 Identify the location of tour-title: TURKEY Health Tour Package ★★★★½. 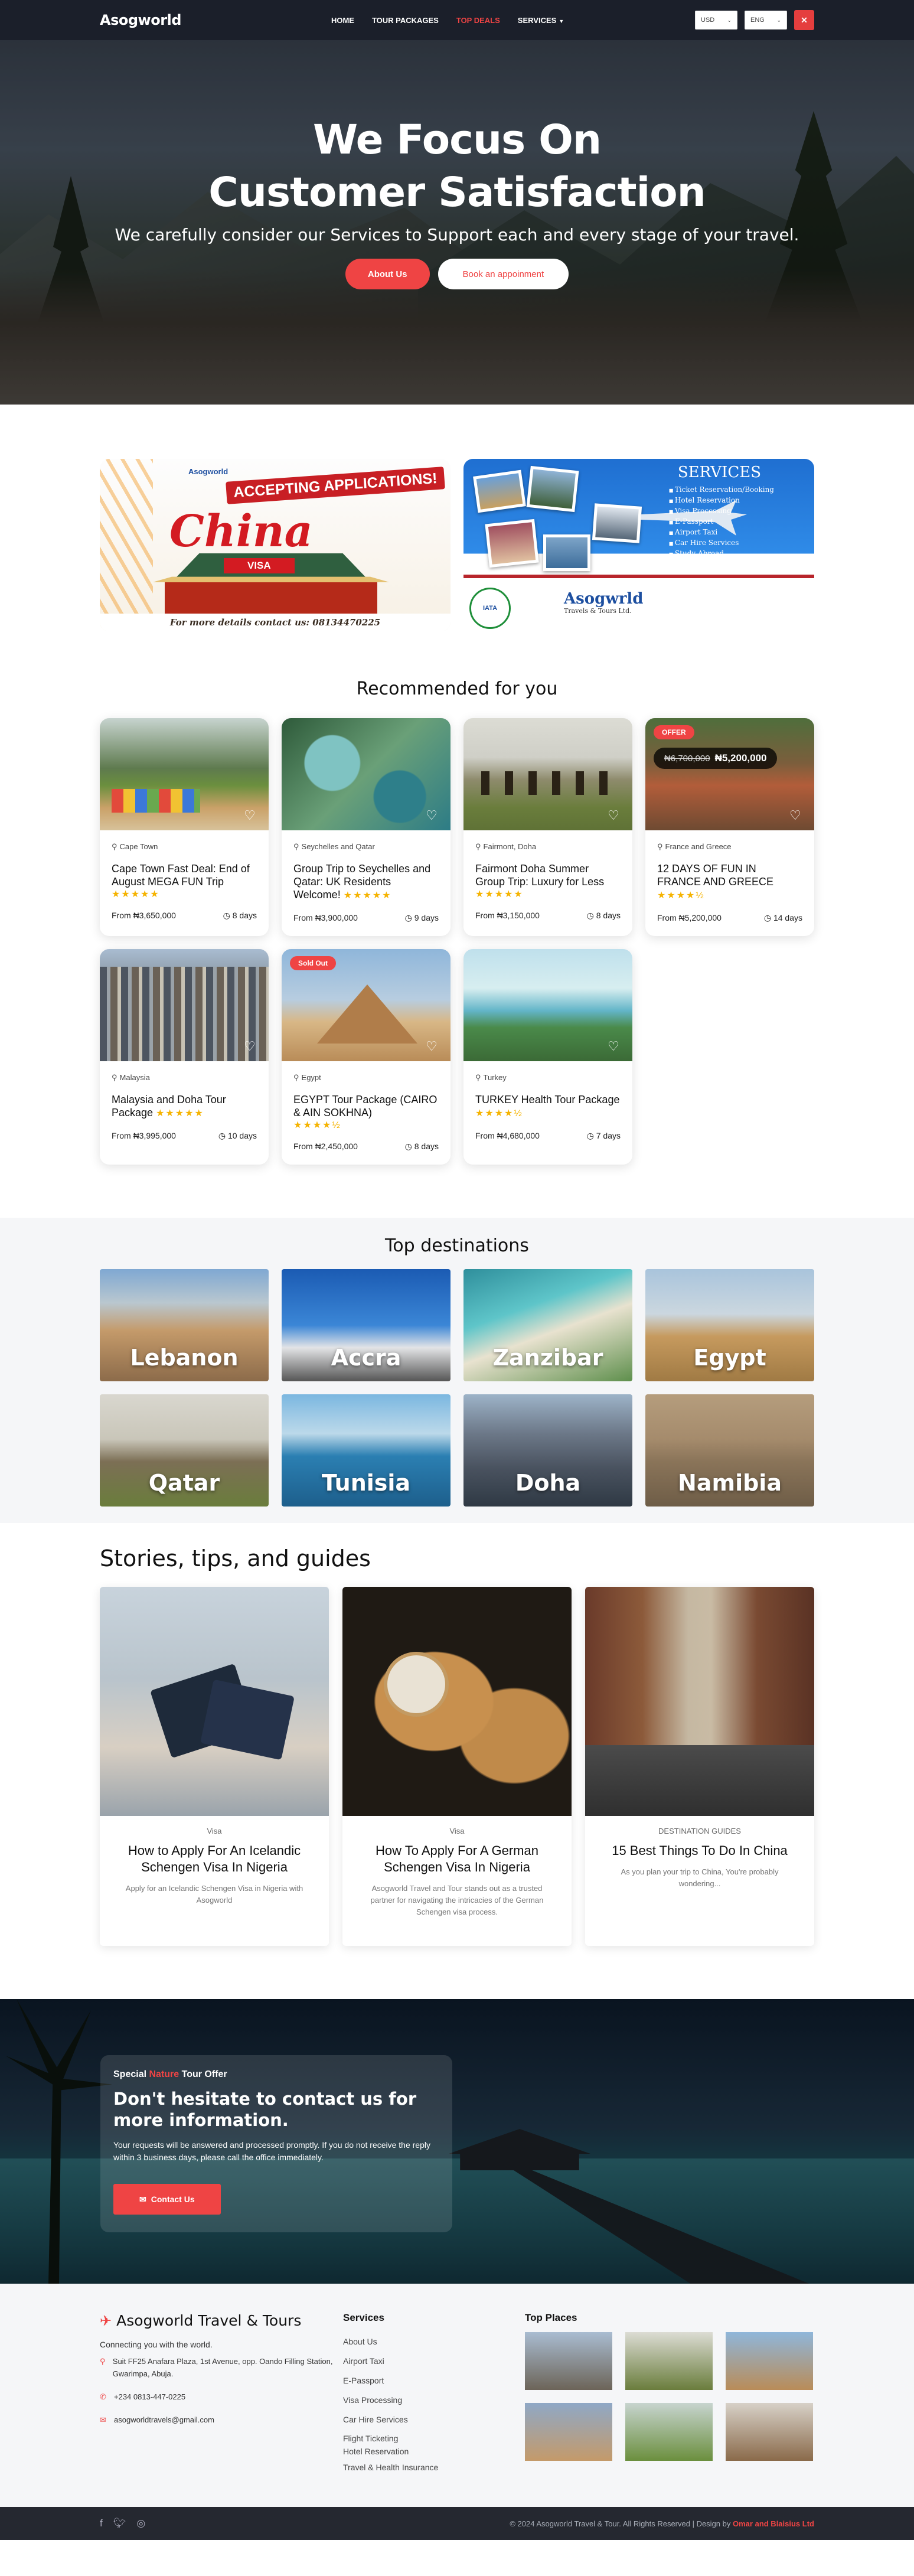
(548, 1106).